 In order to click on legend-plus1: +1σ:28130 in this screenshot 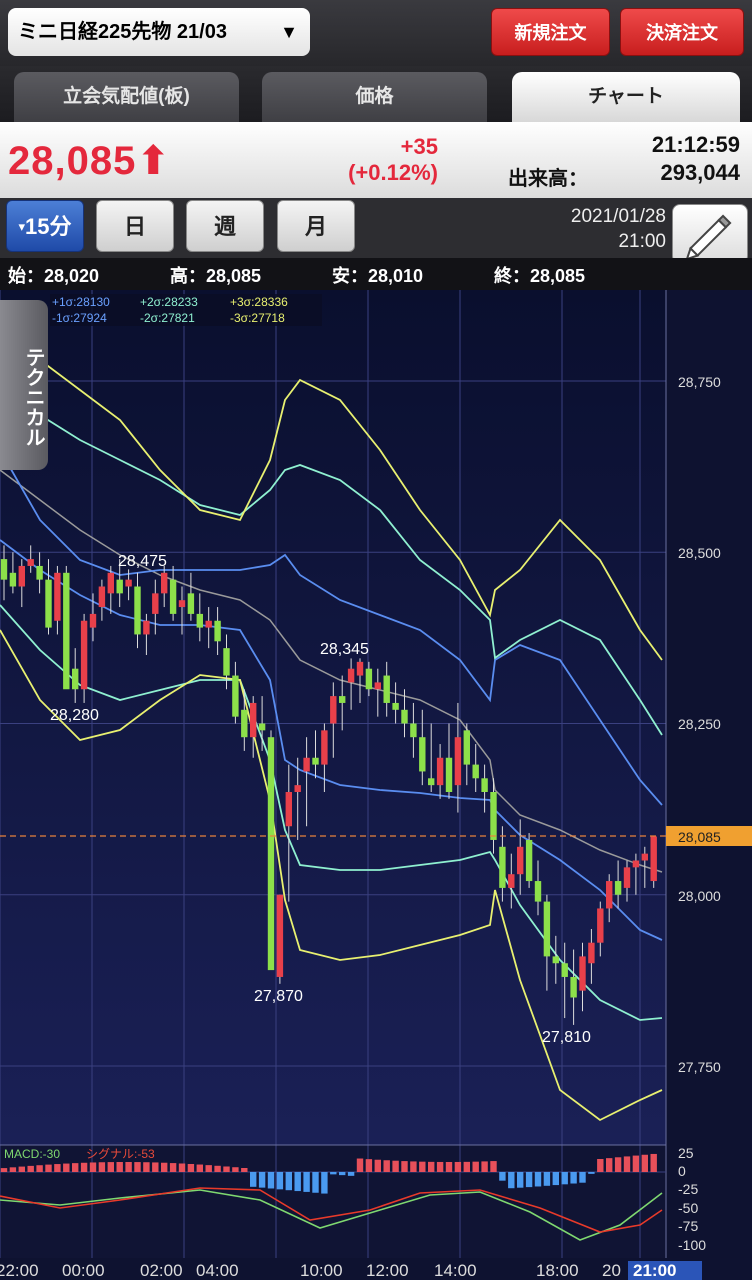, I will do `click(81, 302)`.